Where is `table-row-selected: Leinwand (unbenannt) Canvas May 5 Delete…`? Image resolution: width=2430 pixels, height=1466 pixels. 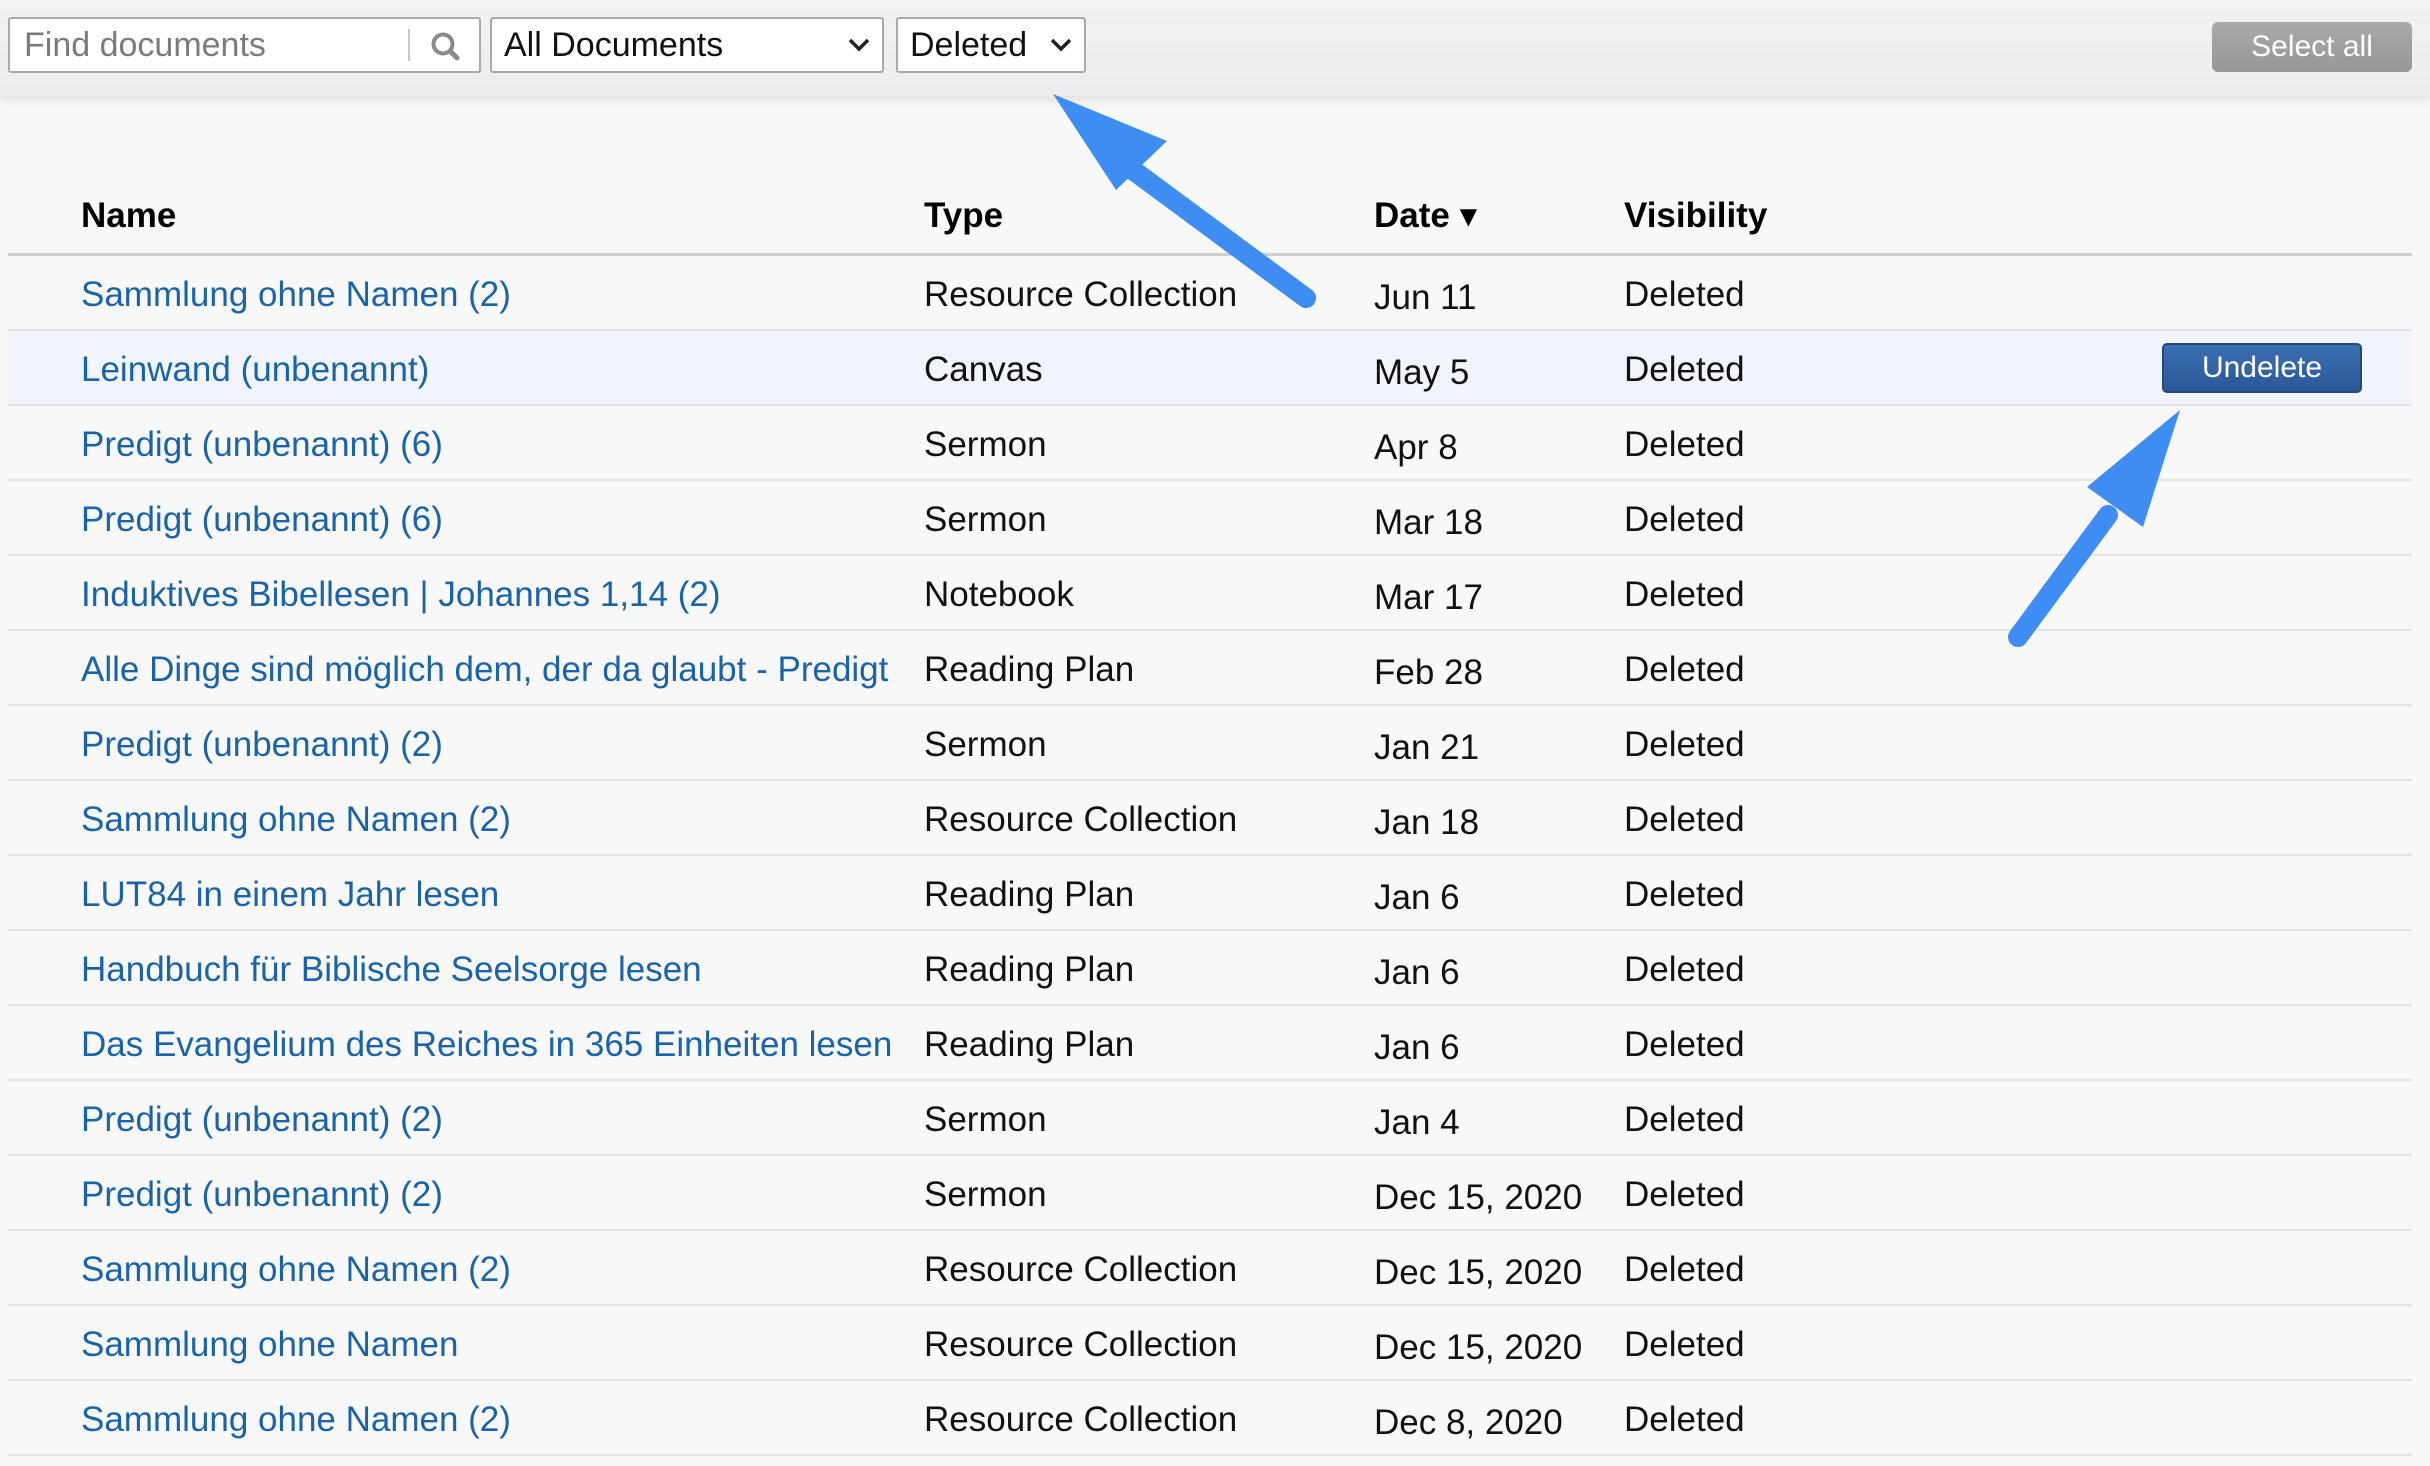
table-row-selected: Leinwand (unbenannt) Canvas May 5 Delete… is located at coordinates (1210, 368).